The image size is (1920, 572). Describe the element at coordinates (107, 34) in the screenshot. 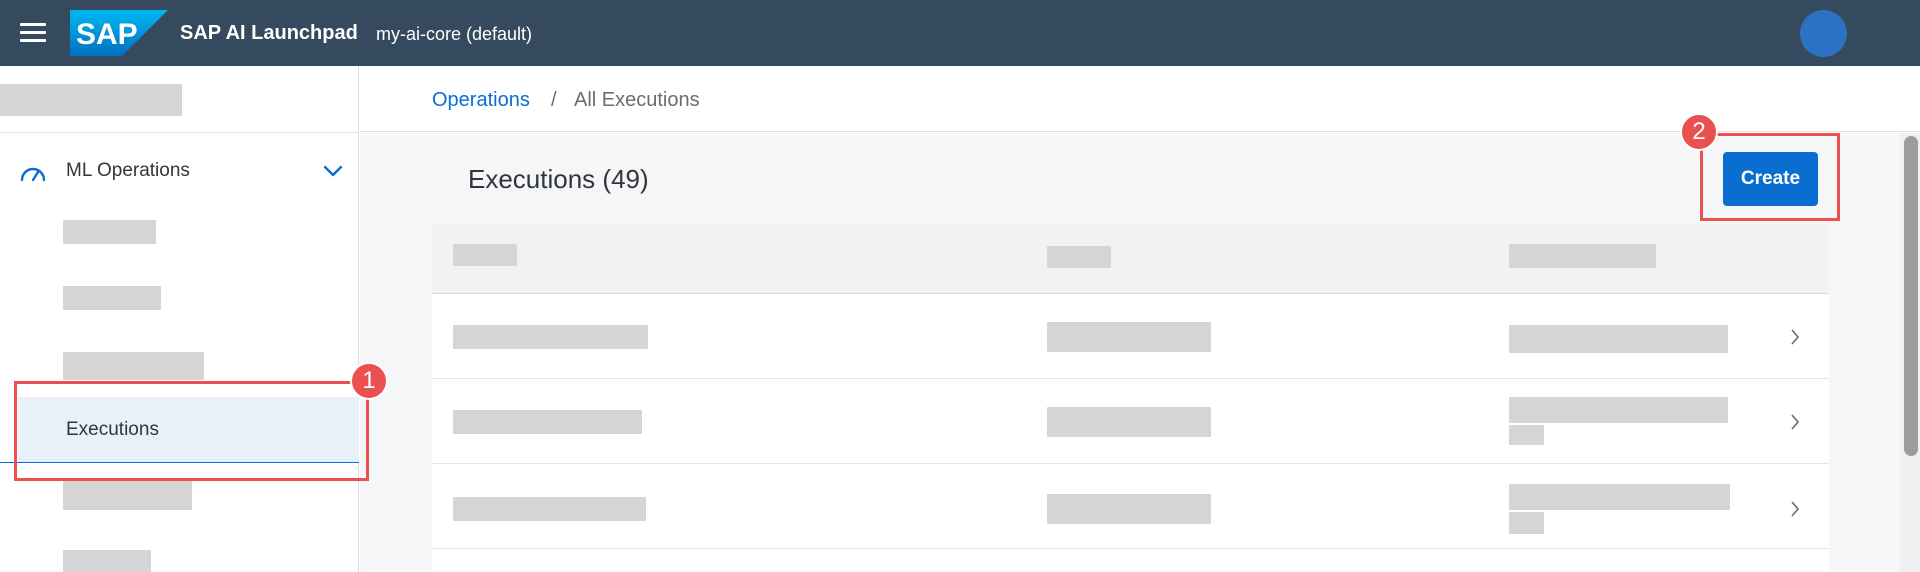

I see `sap-logo-text: SAP` at that location.